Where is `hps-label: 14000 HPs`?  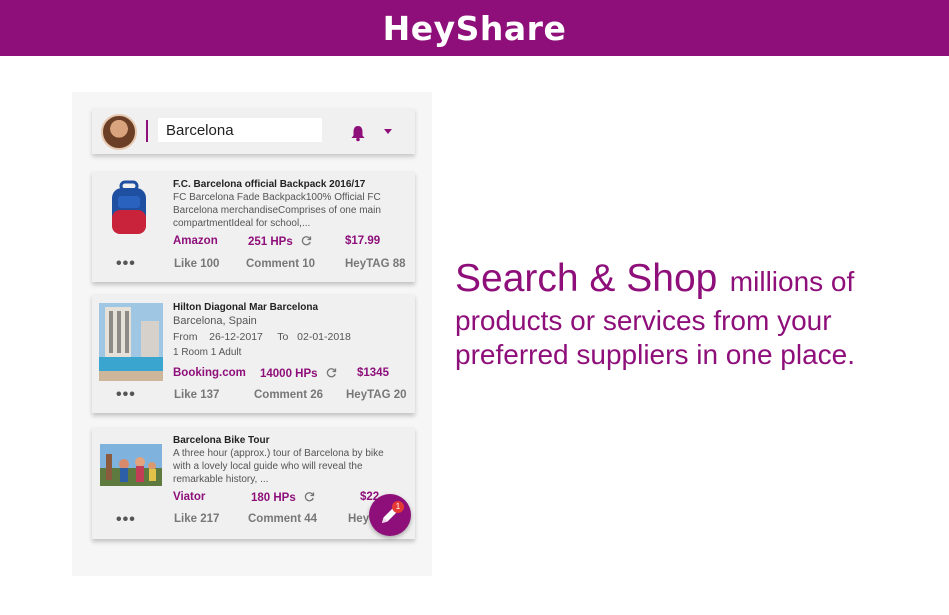
hps-label: 14000 HPs is located at coordinates (289, 374).